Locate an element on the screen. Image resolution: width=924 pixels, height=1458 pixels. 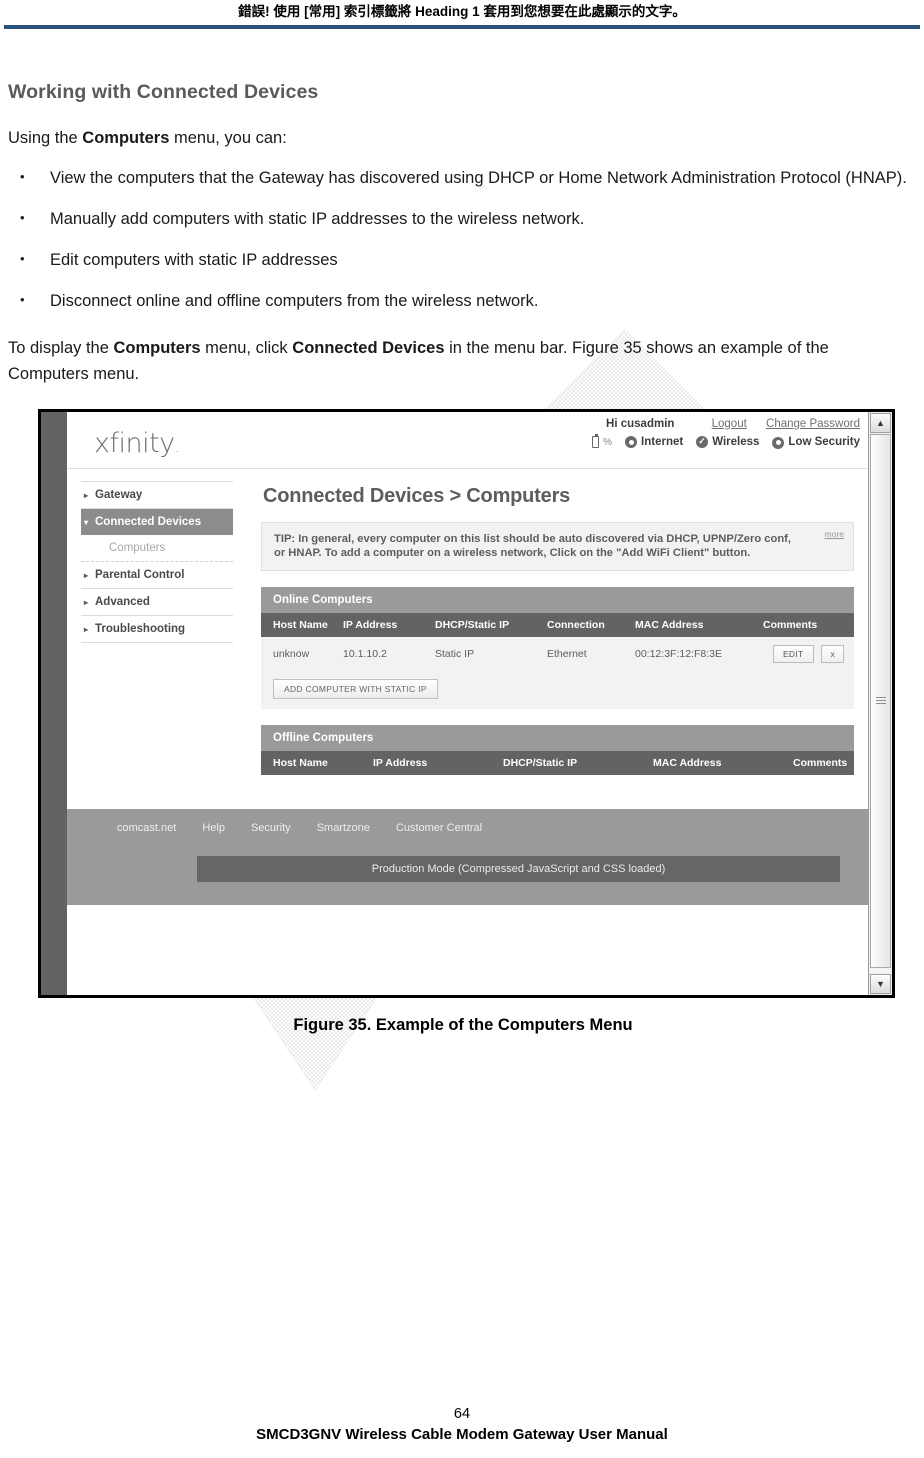
battery-status: % is located at coordinates (602, 441).